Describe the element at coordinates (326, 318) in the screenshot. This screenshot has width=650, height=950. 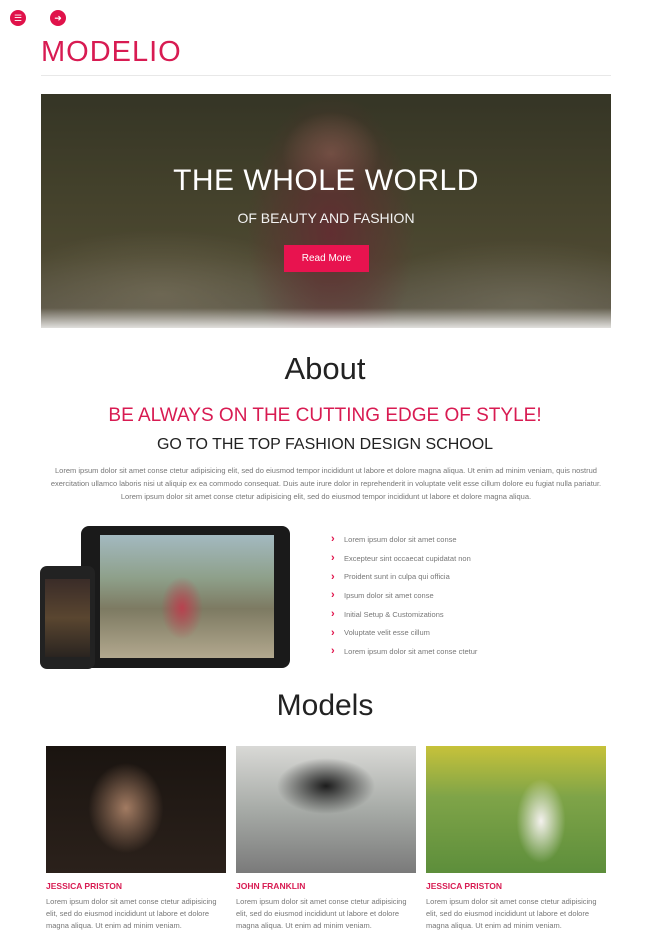
I see `hero-bottom-fade` at that location.